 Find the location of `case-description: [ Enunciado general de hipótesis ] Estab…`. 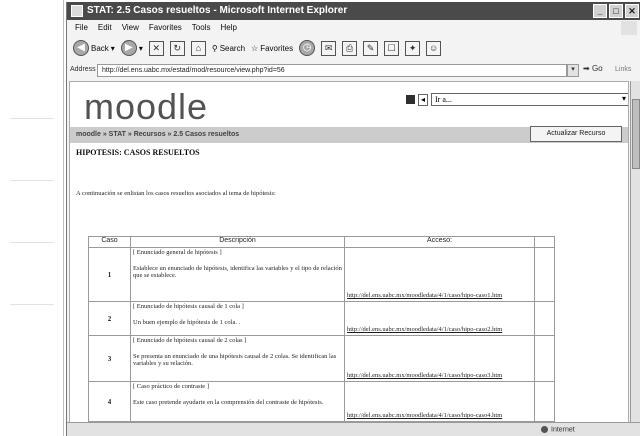

case-description: [ Enunciado general de hipótesis ] Estab… is located at coordinates (237, 274).